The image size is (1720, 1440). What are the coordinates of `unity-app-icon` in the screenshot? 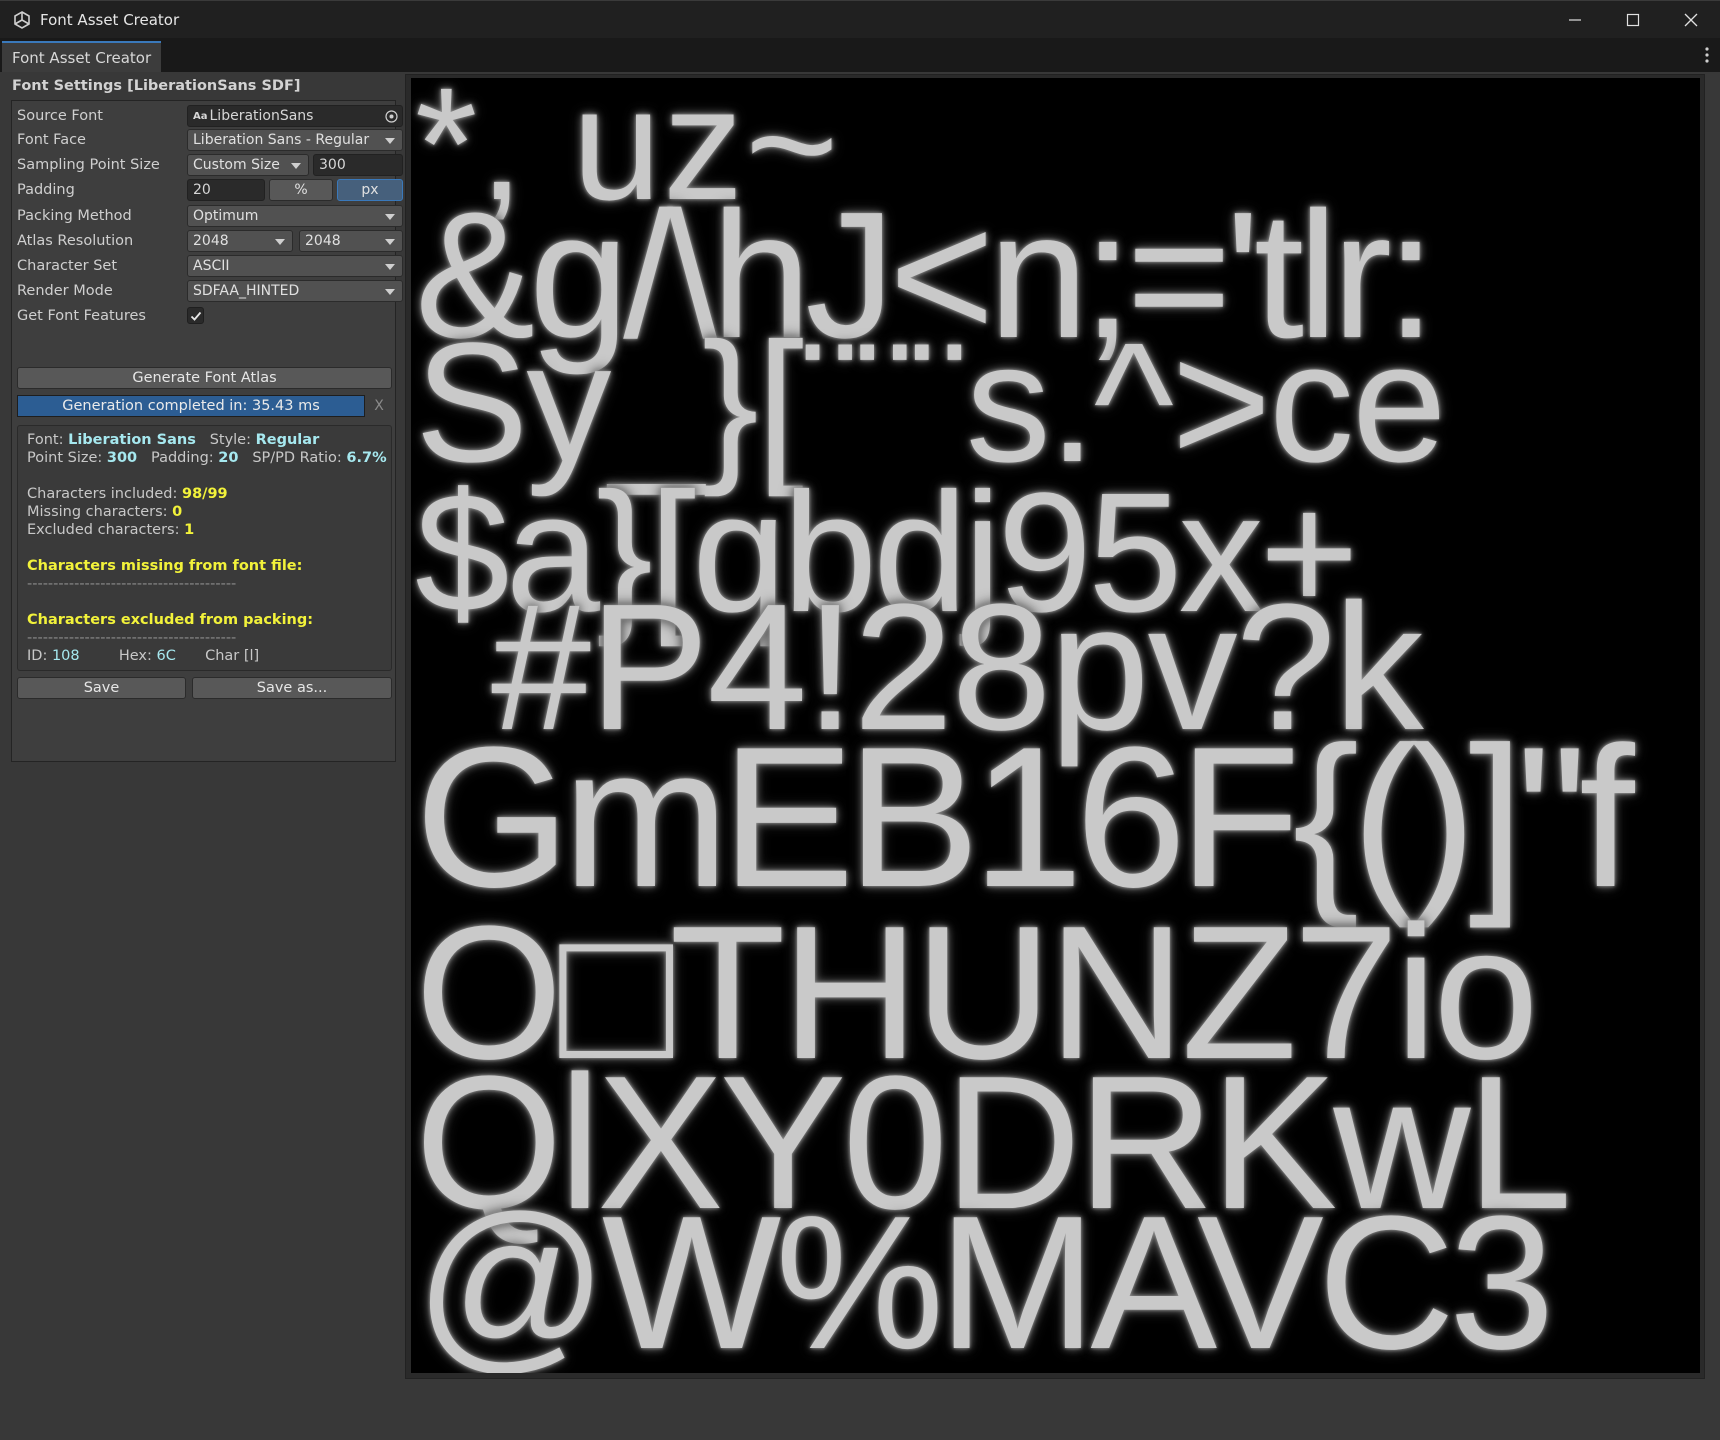 It's located at (22, 20).